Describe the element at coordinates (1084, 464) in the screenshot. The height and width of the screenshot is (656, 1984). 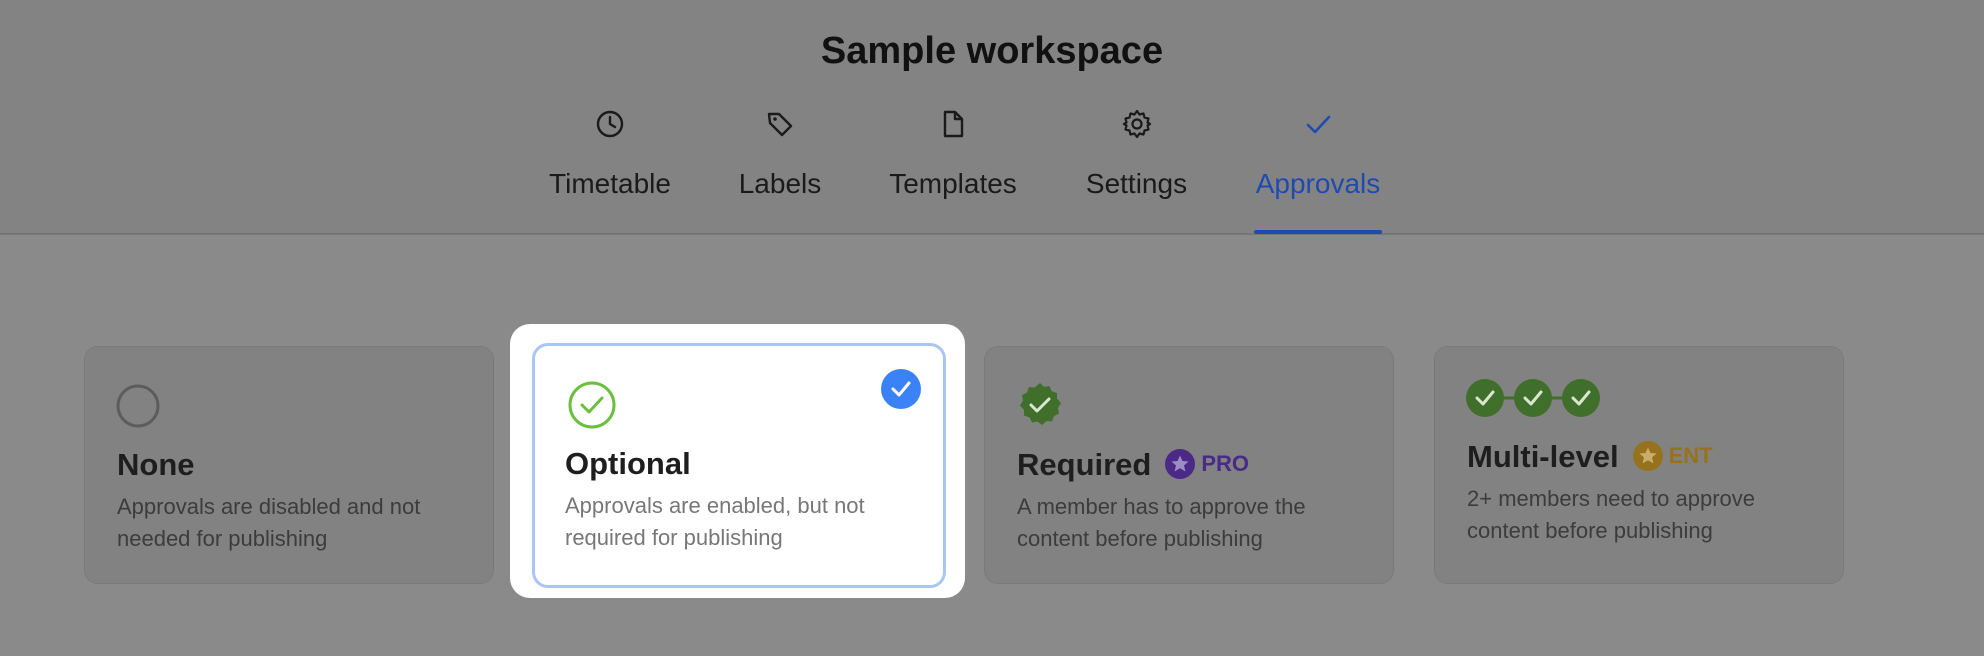
I see `option-title-text: Required` at that location.